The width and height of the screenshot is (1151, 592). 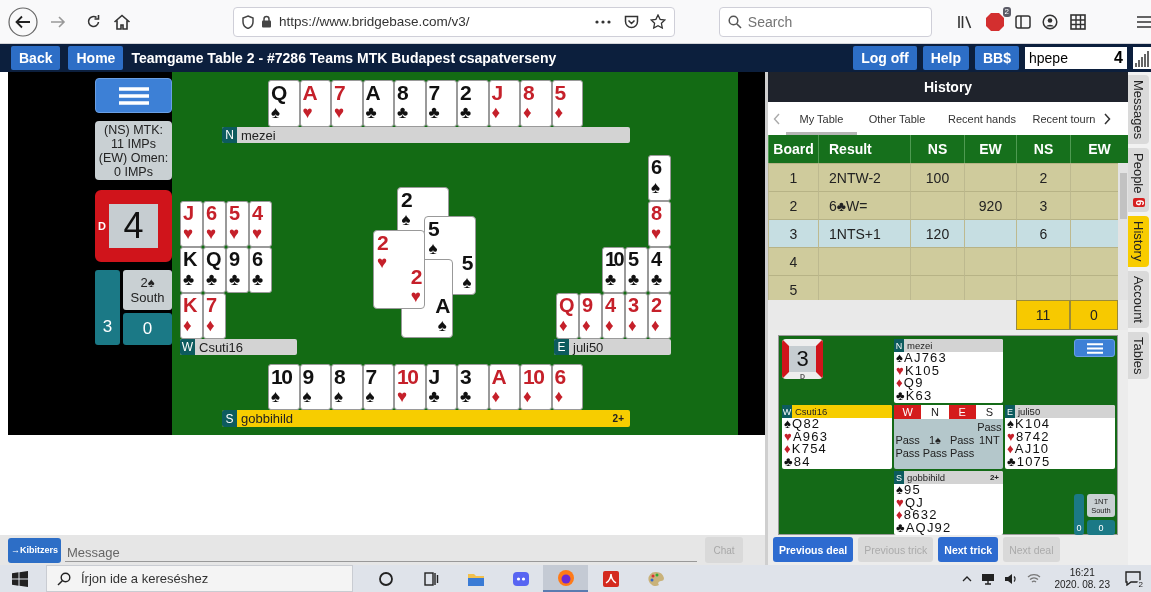 I want to click on account-icon, so click(x=1050, y=21).